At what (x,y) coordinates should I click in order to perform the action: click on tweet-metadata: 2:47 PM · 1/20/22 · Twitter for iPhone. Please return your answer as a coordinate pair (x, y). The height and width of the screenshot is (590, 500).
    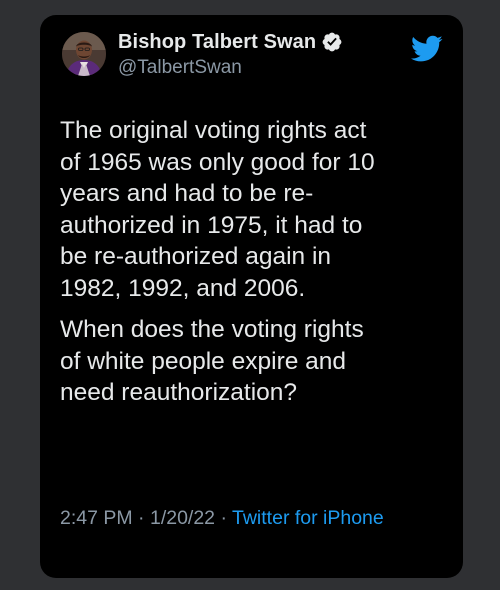
    Looking at the image, I should click on (256, 518).